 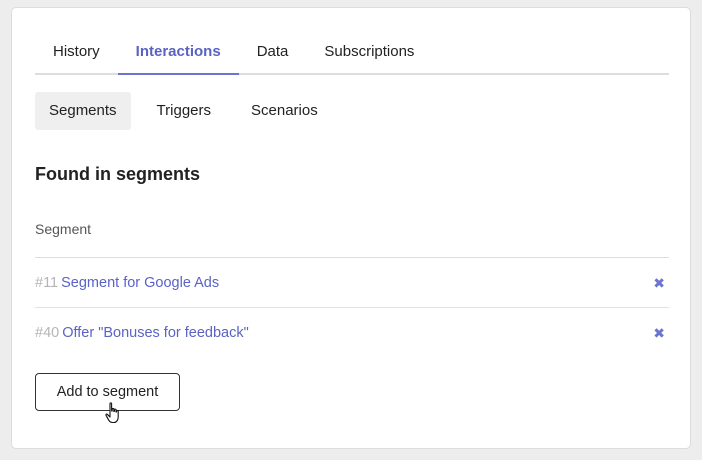 I want to click on subtab-segments: Segments, so click(x=83, y=111).